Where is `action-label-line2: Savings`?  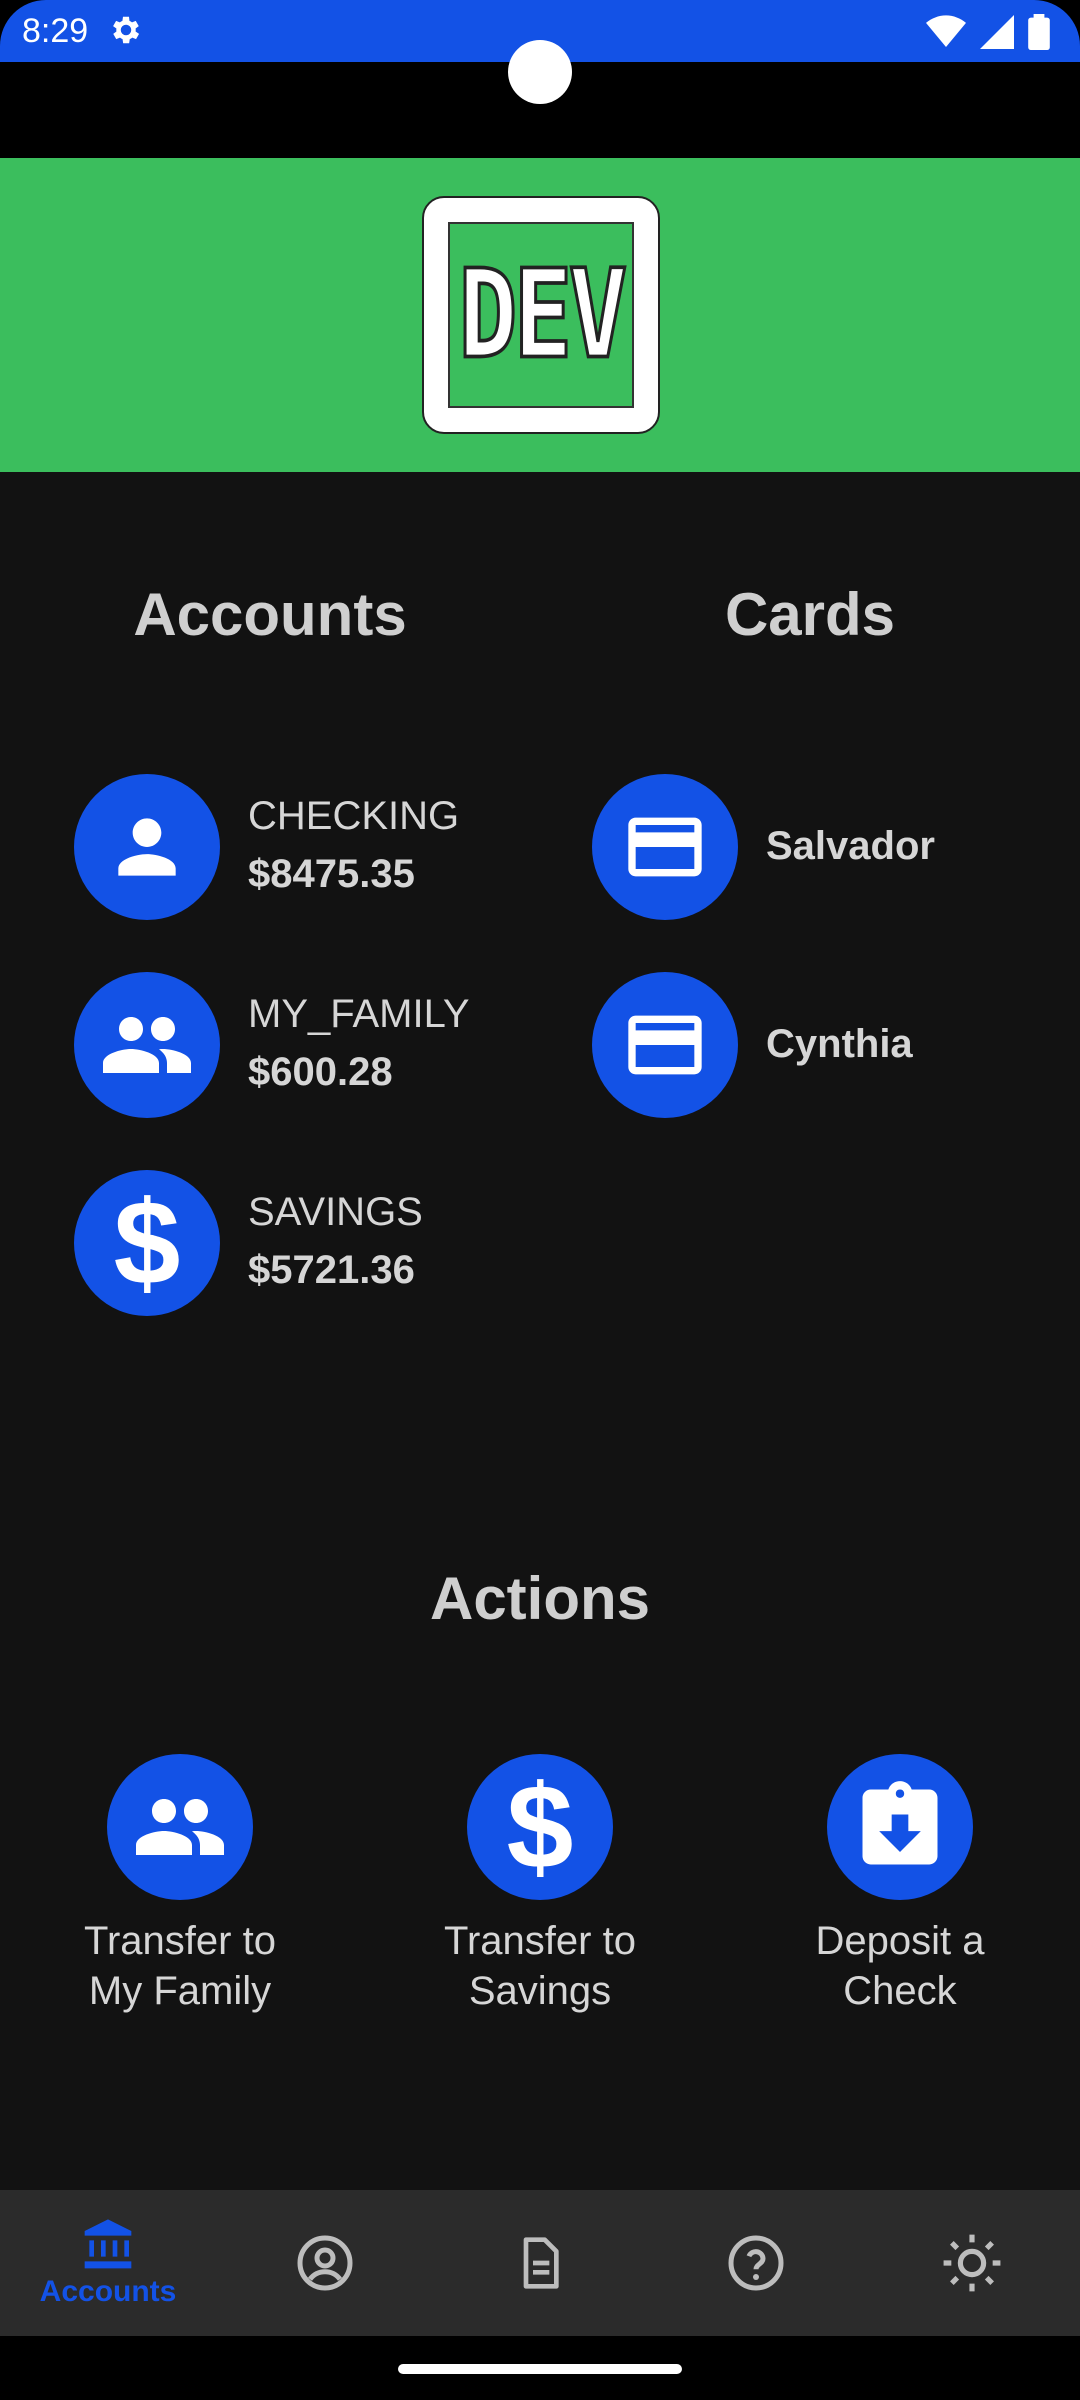 action-label-line2: Savings is located at coordinates (540, 1991).